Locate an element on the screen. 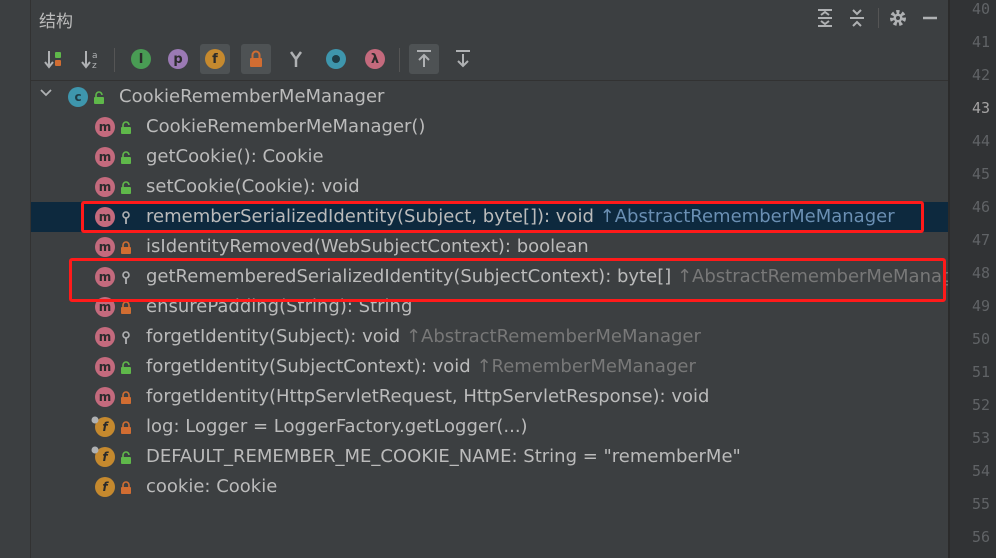 The image size is (996, 558). line-number: 48 is located at coordinates (980, 273).